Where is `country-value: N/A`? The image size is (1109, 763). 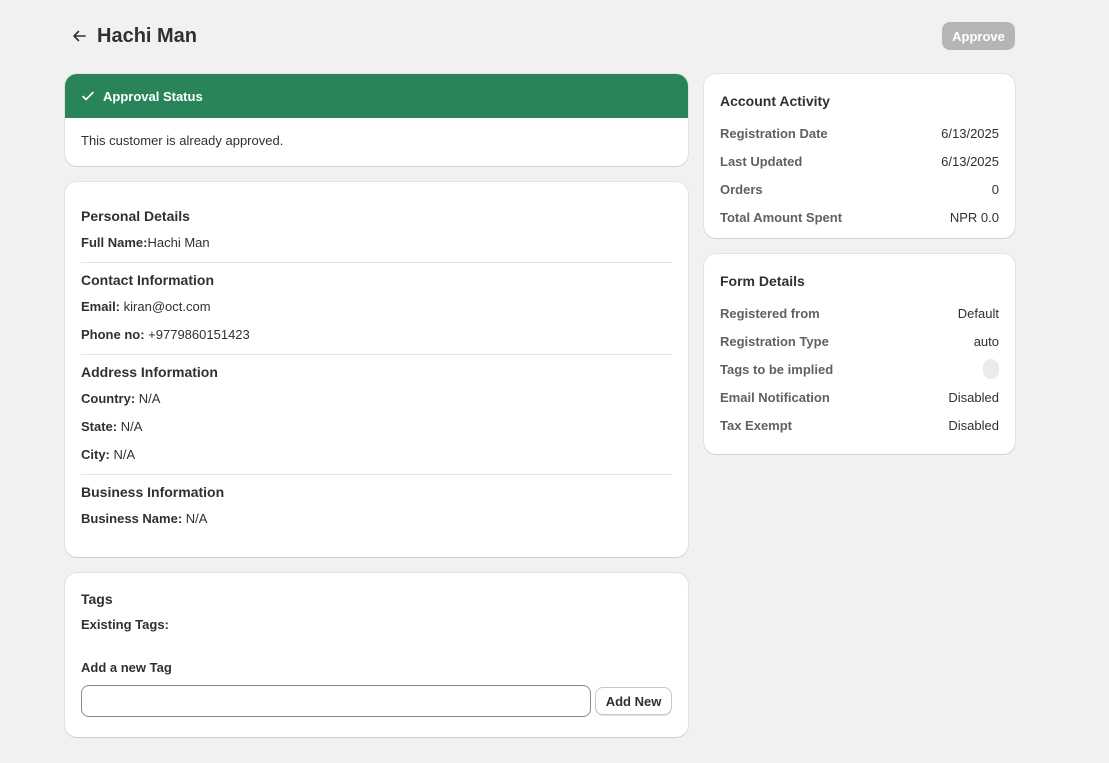 country-value: N/A is located at coordinates (149, 398).